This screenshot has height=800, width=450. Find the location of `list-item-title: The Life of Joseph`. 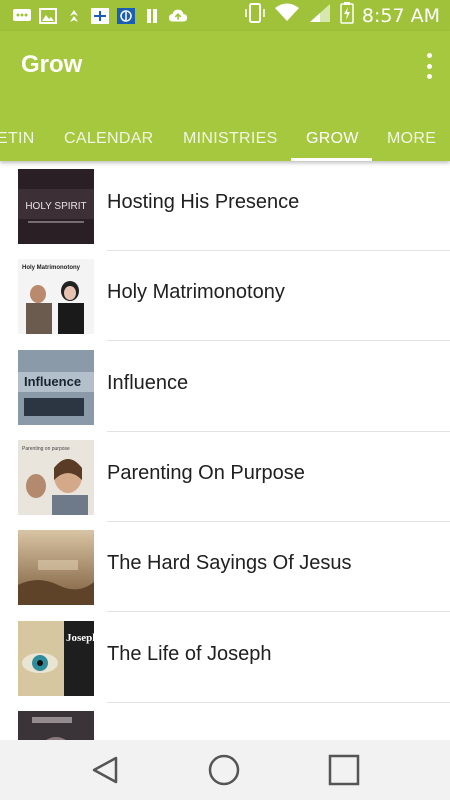

list-item-title: The Life of Joseph is located at coordinates (189, 654).